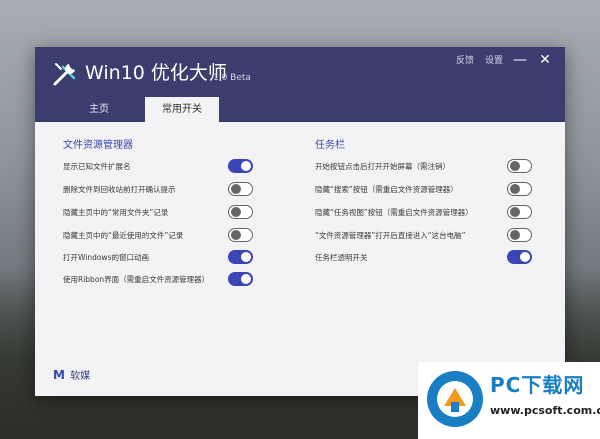 This screenshot has height=439, width=600. I want to click on pcsoft-logo-icon, so click(455, 399).